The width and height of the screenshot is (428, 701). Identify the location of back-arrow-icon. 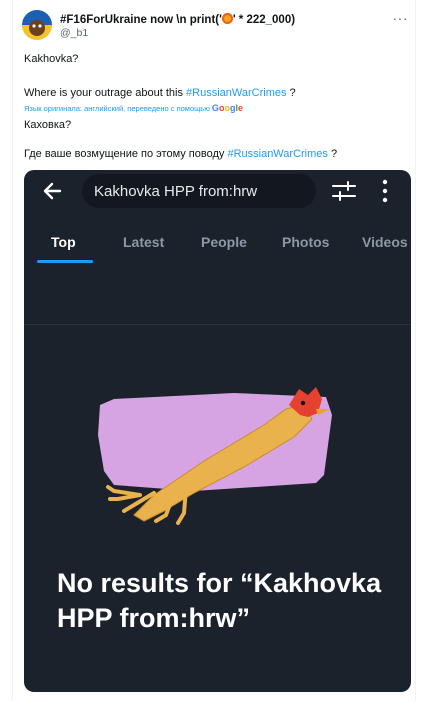
(52, 191).